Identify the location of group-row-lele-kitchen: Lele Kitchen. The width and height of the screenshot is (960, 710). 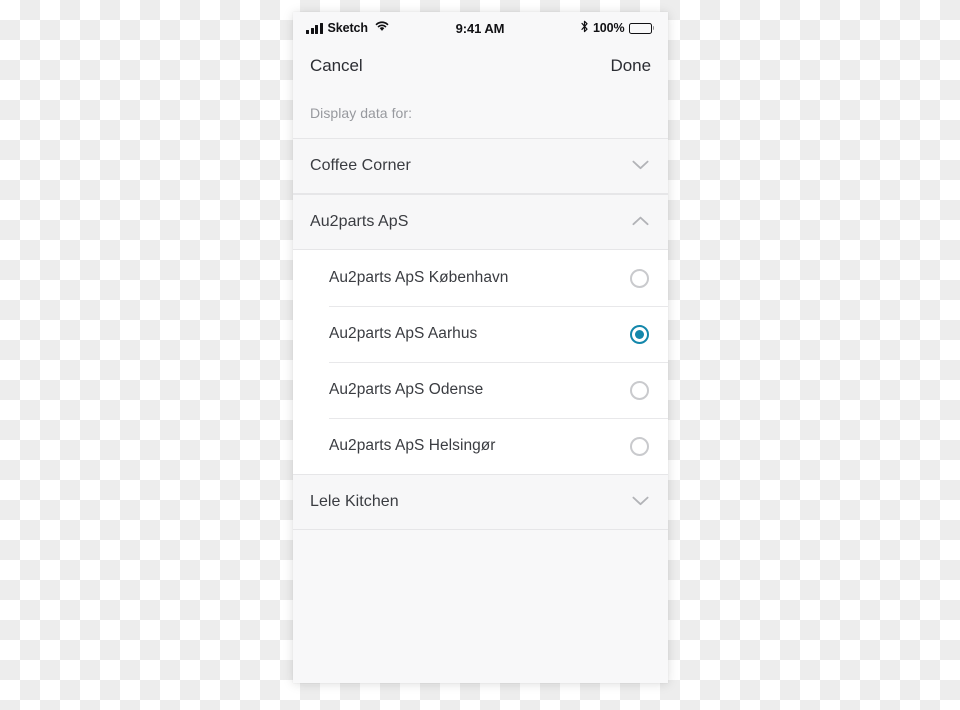
(480, 502).